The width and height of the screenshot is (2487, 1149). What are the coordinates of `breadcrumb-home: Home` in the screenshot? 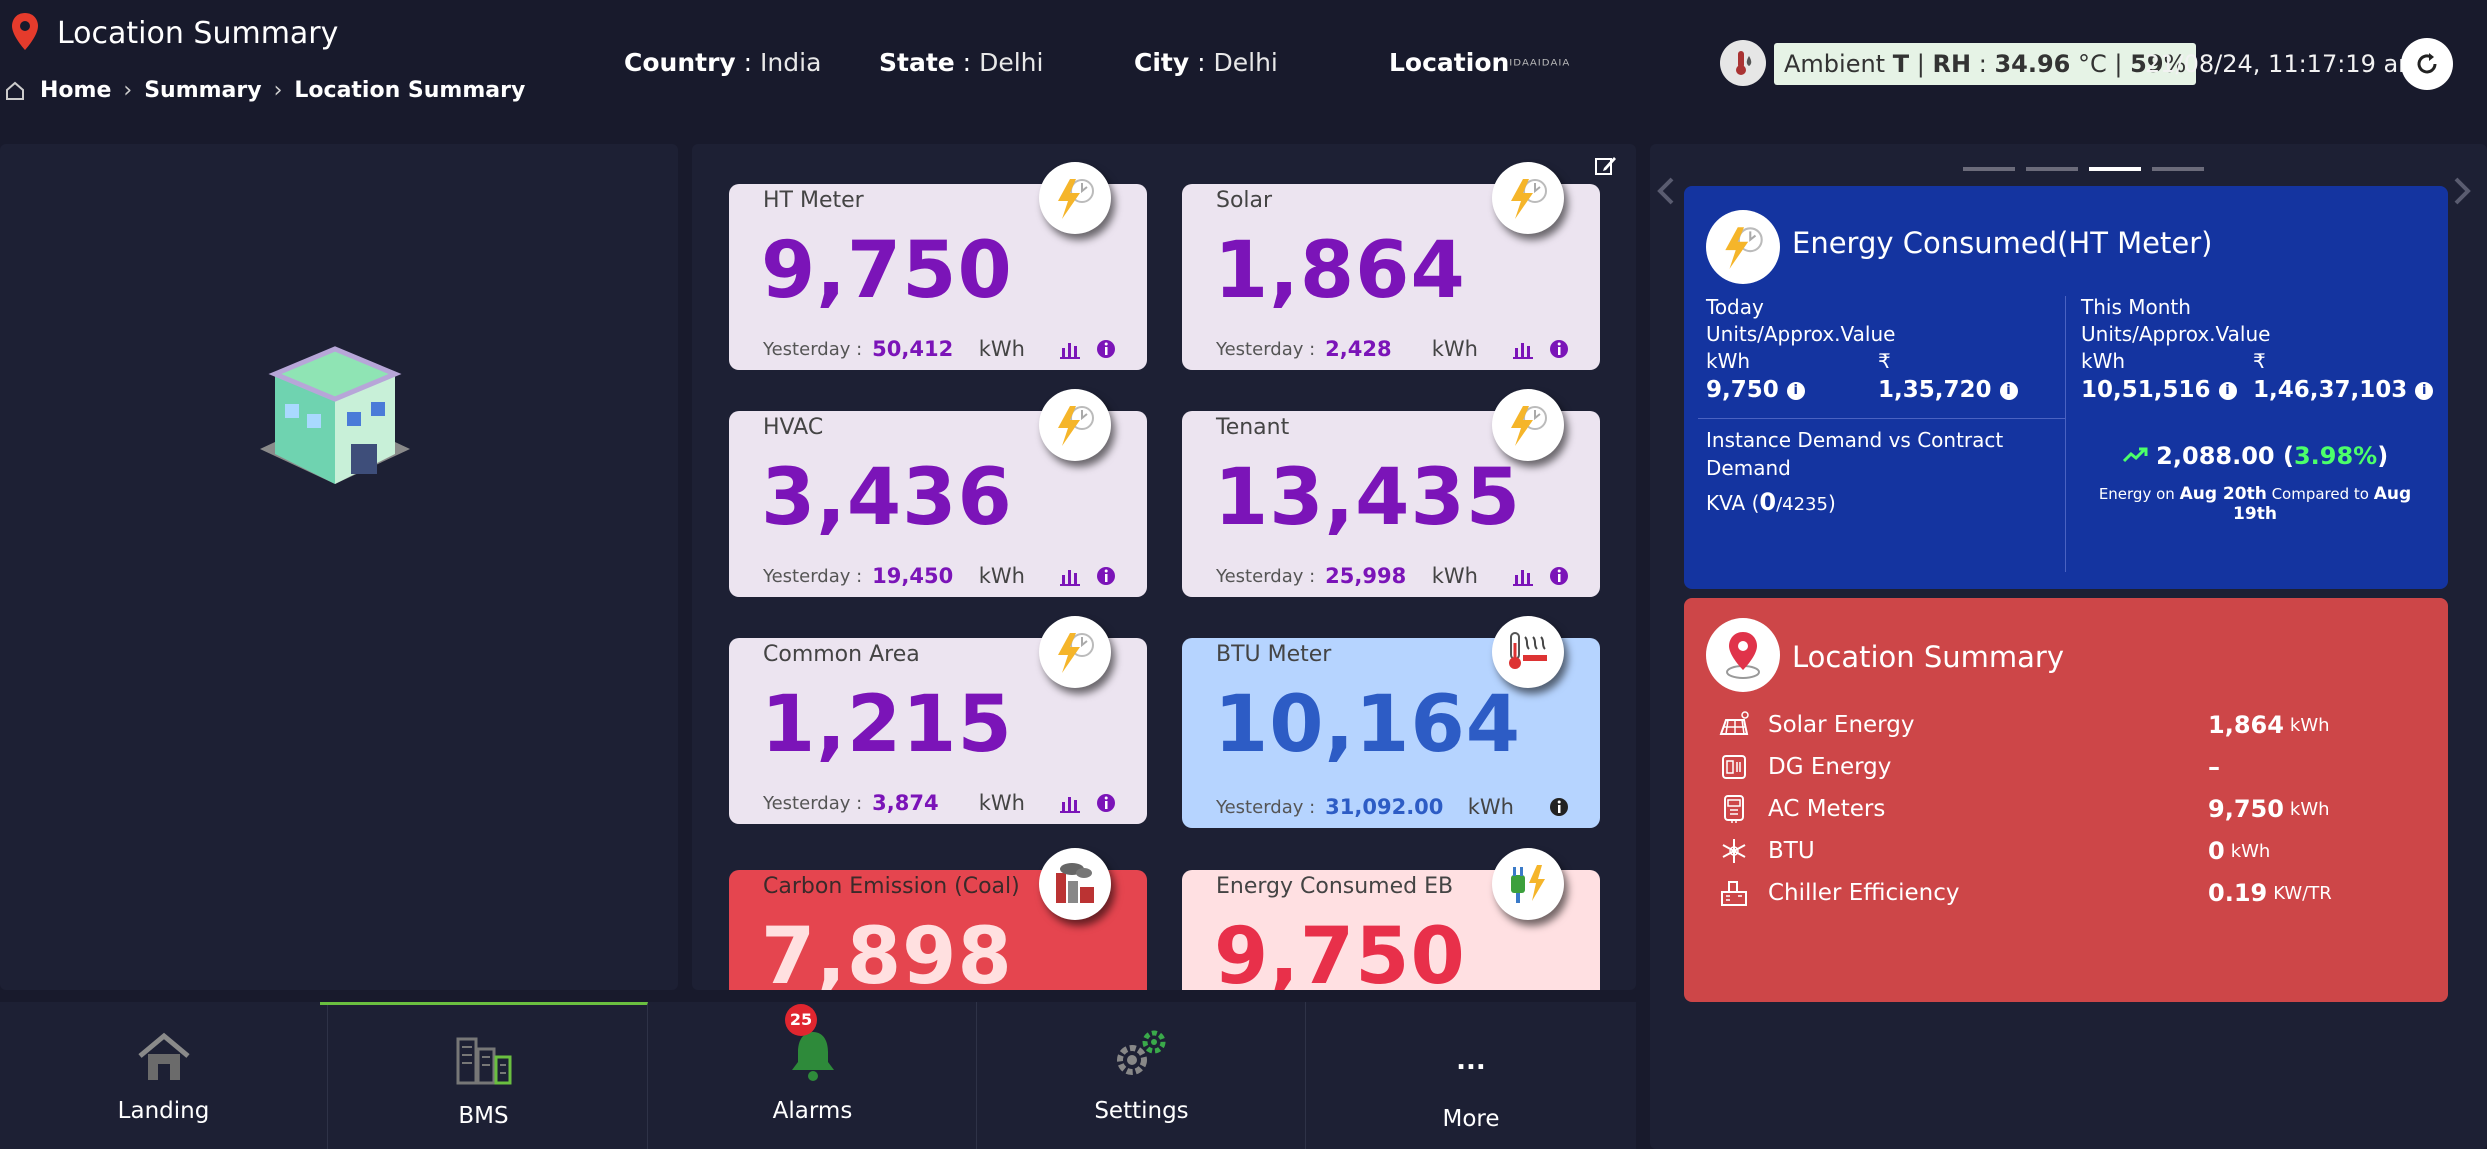 It's located at (75, 90).